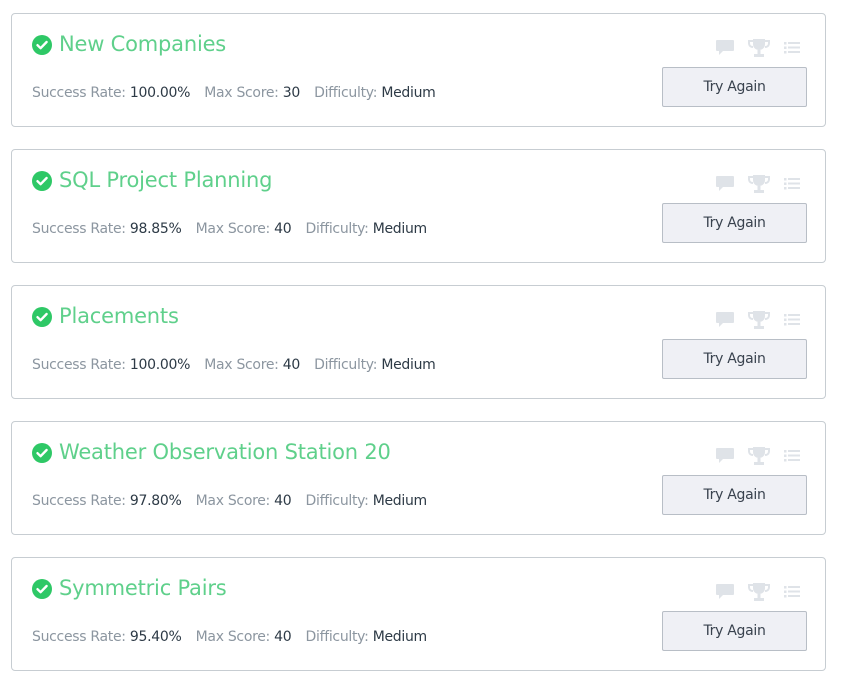 The width and height of the screenshot is (861, 688). Describe the element at coordinates (119, 316) in the screenshot. I see `challenge-title: Placements` at that location.